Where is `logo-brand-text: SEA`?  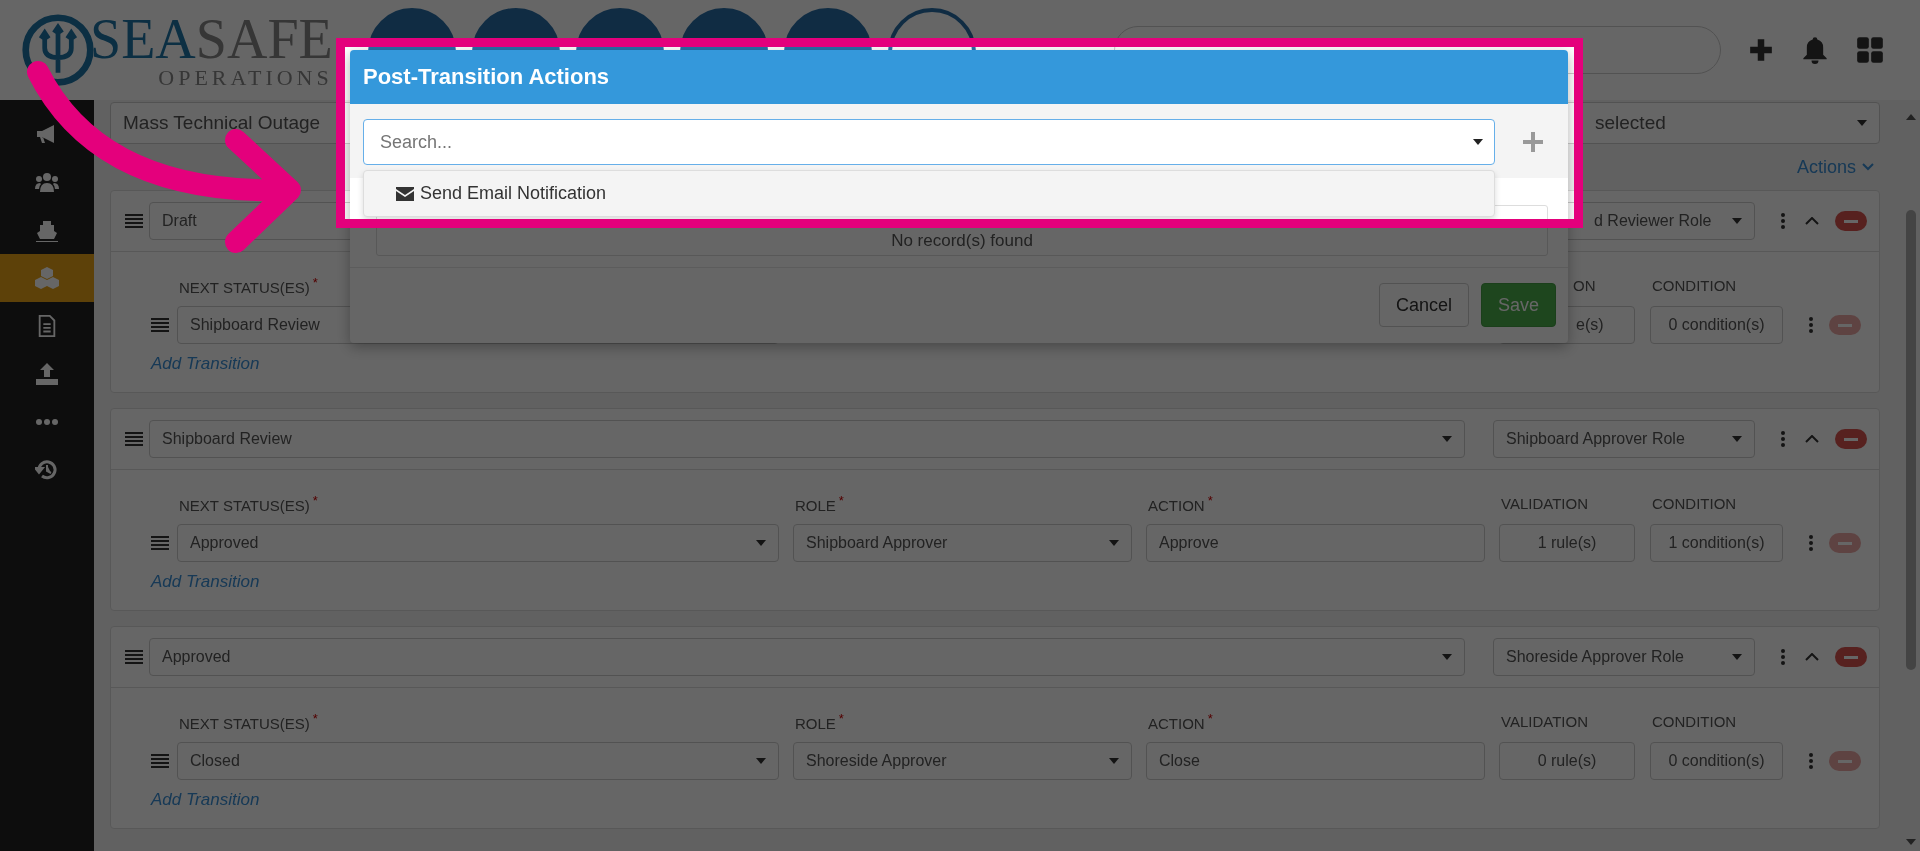
logo-brand-text: SEA is located at coordinates (143, 39).